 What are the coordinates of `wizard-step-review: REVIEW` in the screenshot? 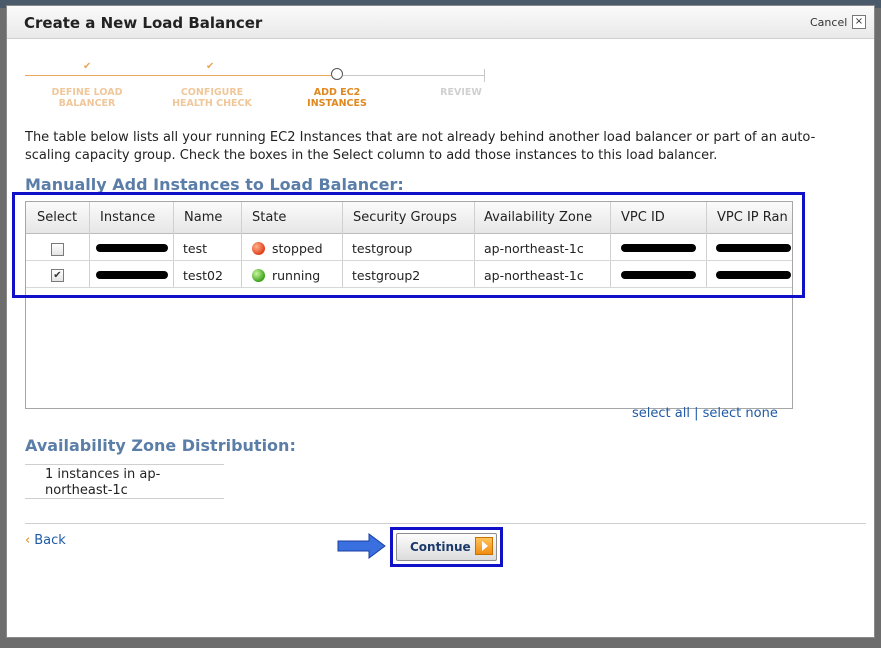 It's located at (461, 92).